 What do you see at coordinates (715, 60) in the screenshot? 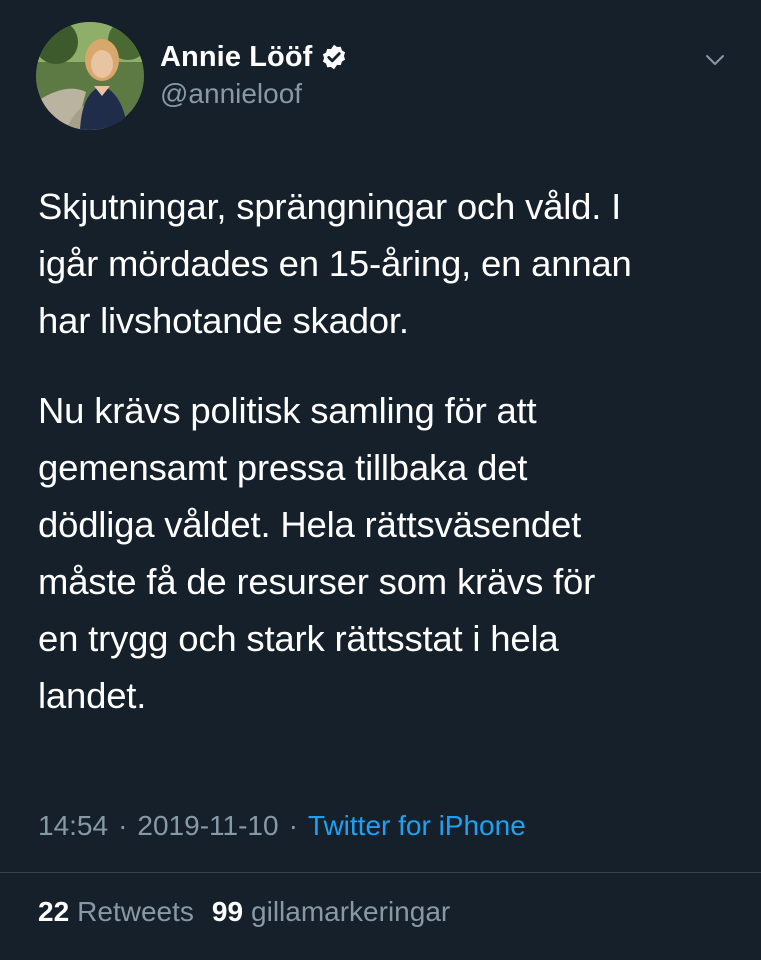
I see `chevron-down-icon` at bounding box center [715, 60].